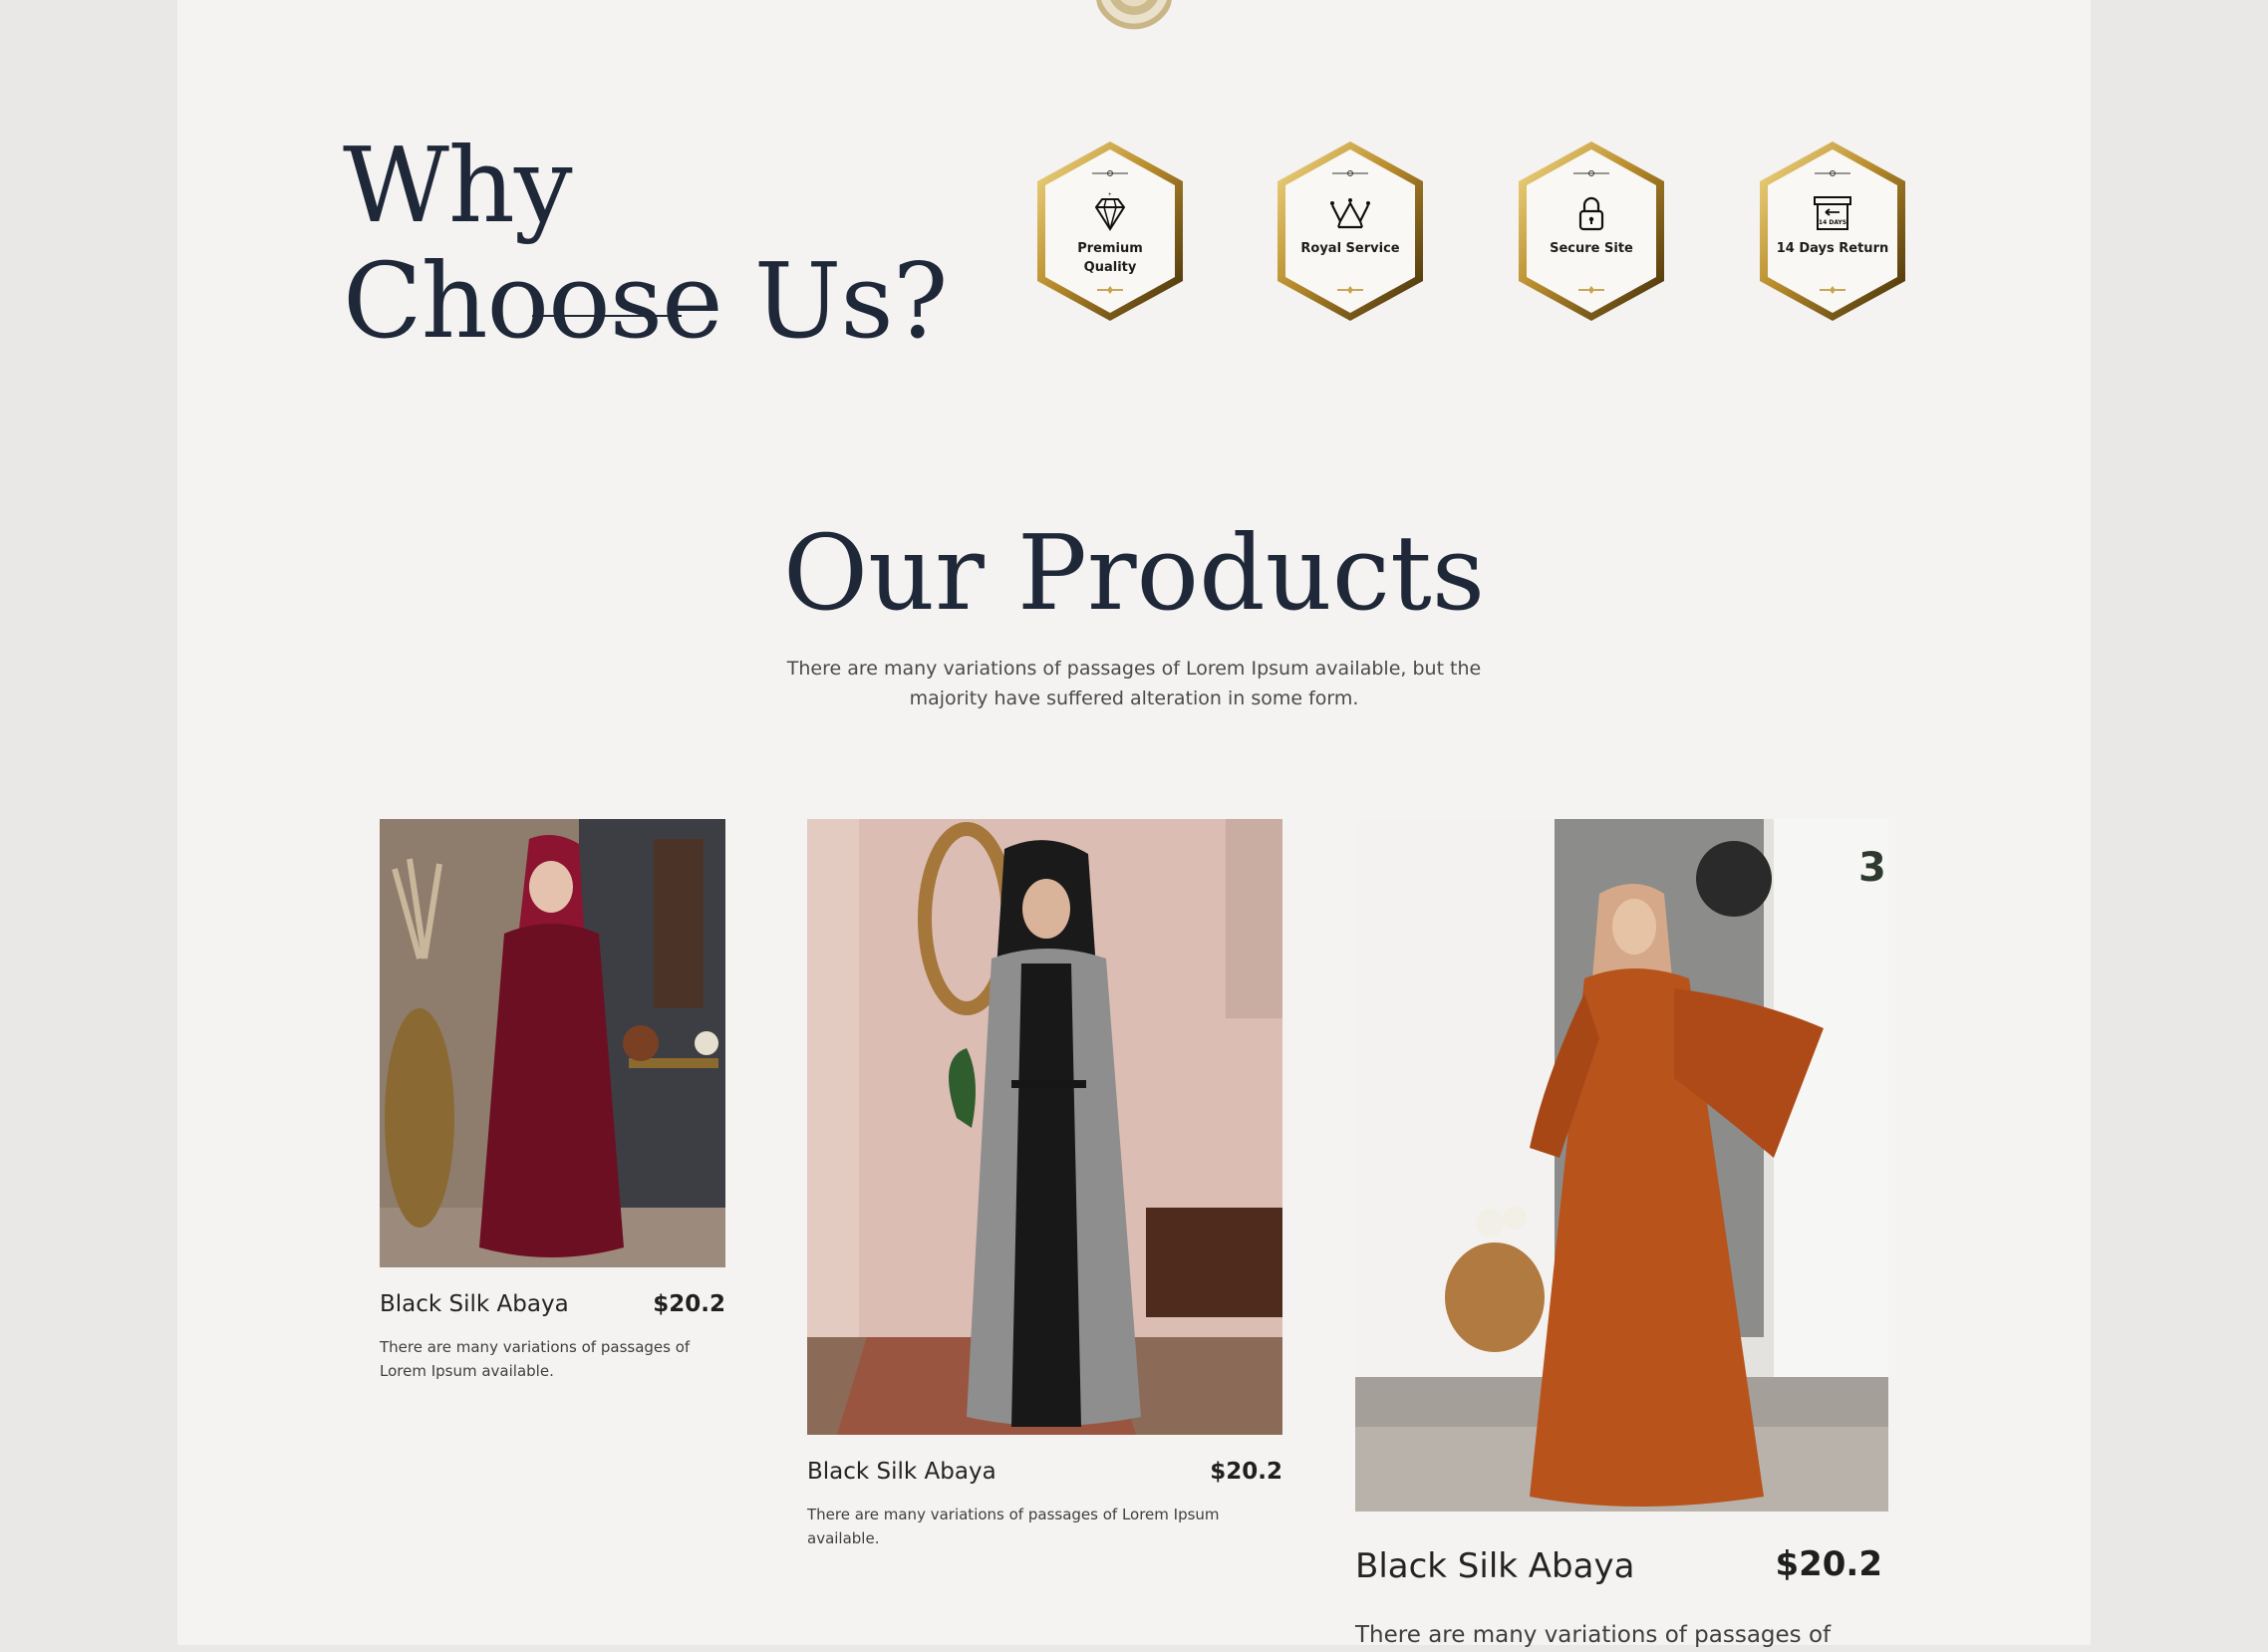  What do you see at coordinates (1592, 231) in the screenshot?
I see `badge-secure-site: Secure Site` at bounding box center [1592, 231].